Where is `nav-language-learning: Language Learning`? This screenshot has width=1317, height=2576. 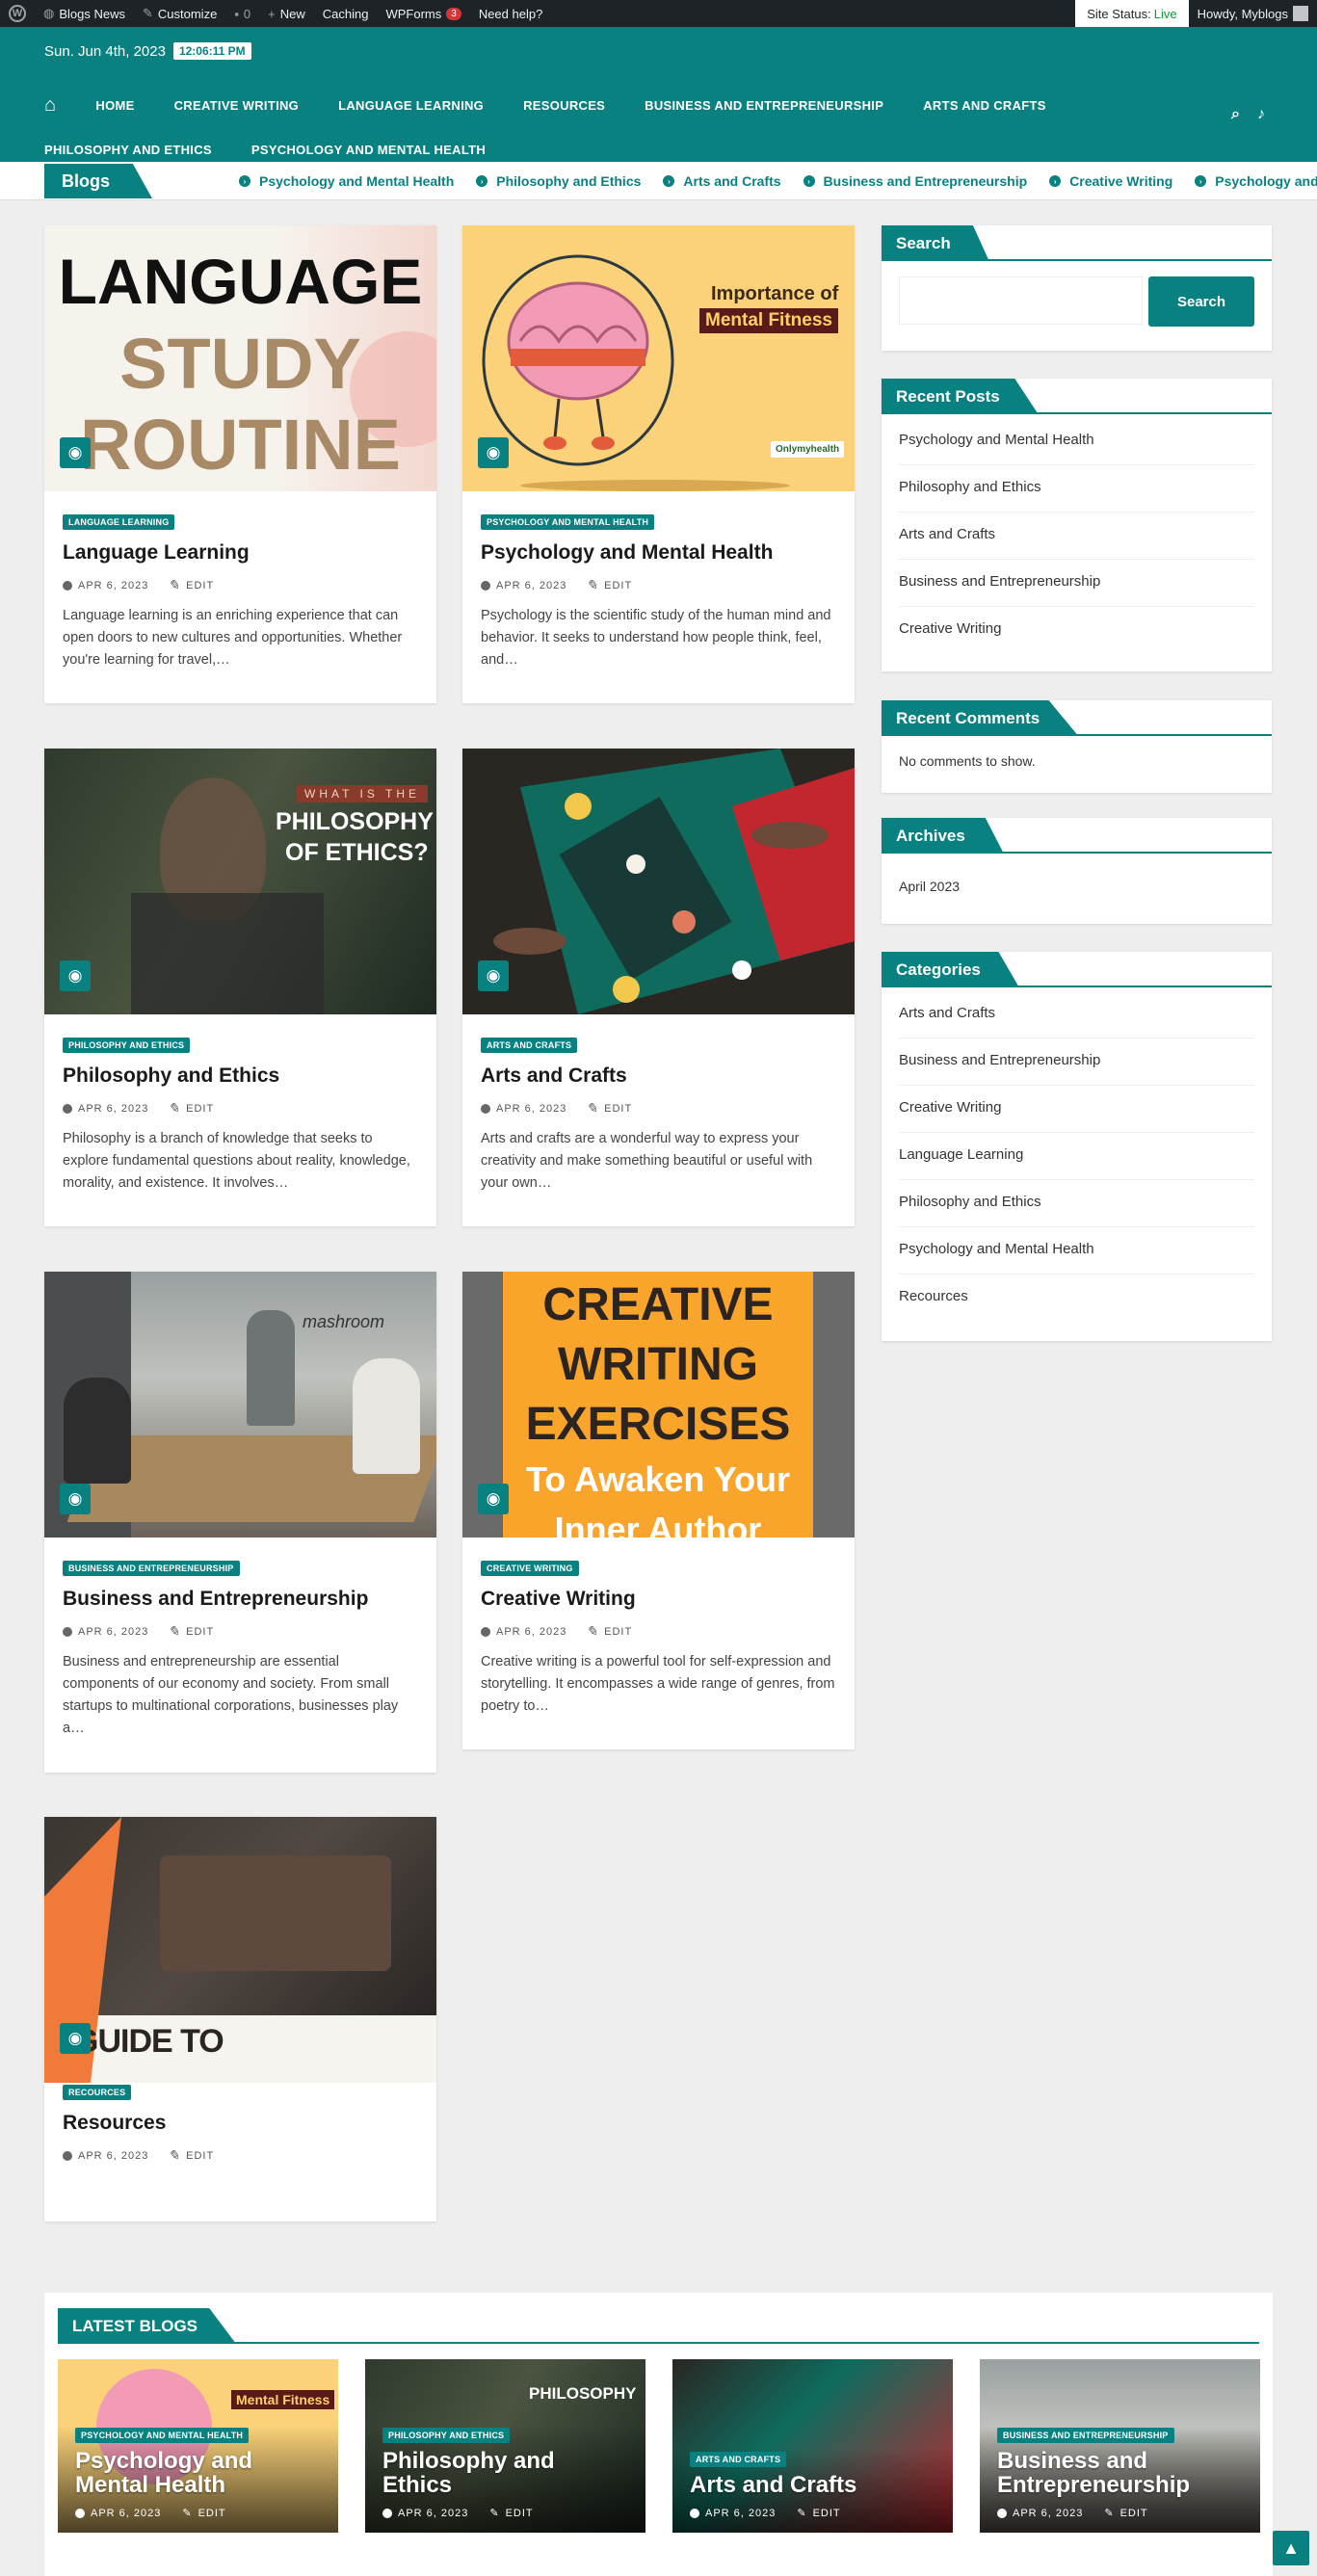
nav-language-learning: Language Learning is located at coordinates (411, 105).